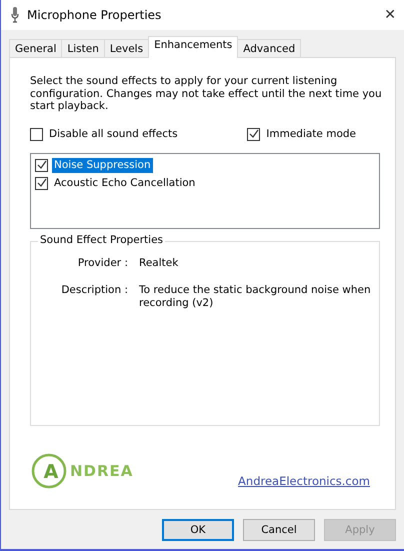 This screenshot has width=404, height=551. Describe the element at coordinates (102, 165) in the screenshot. I see `list-item: Noise Suppression` at that location.